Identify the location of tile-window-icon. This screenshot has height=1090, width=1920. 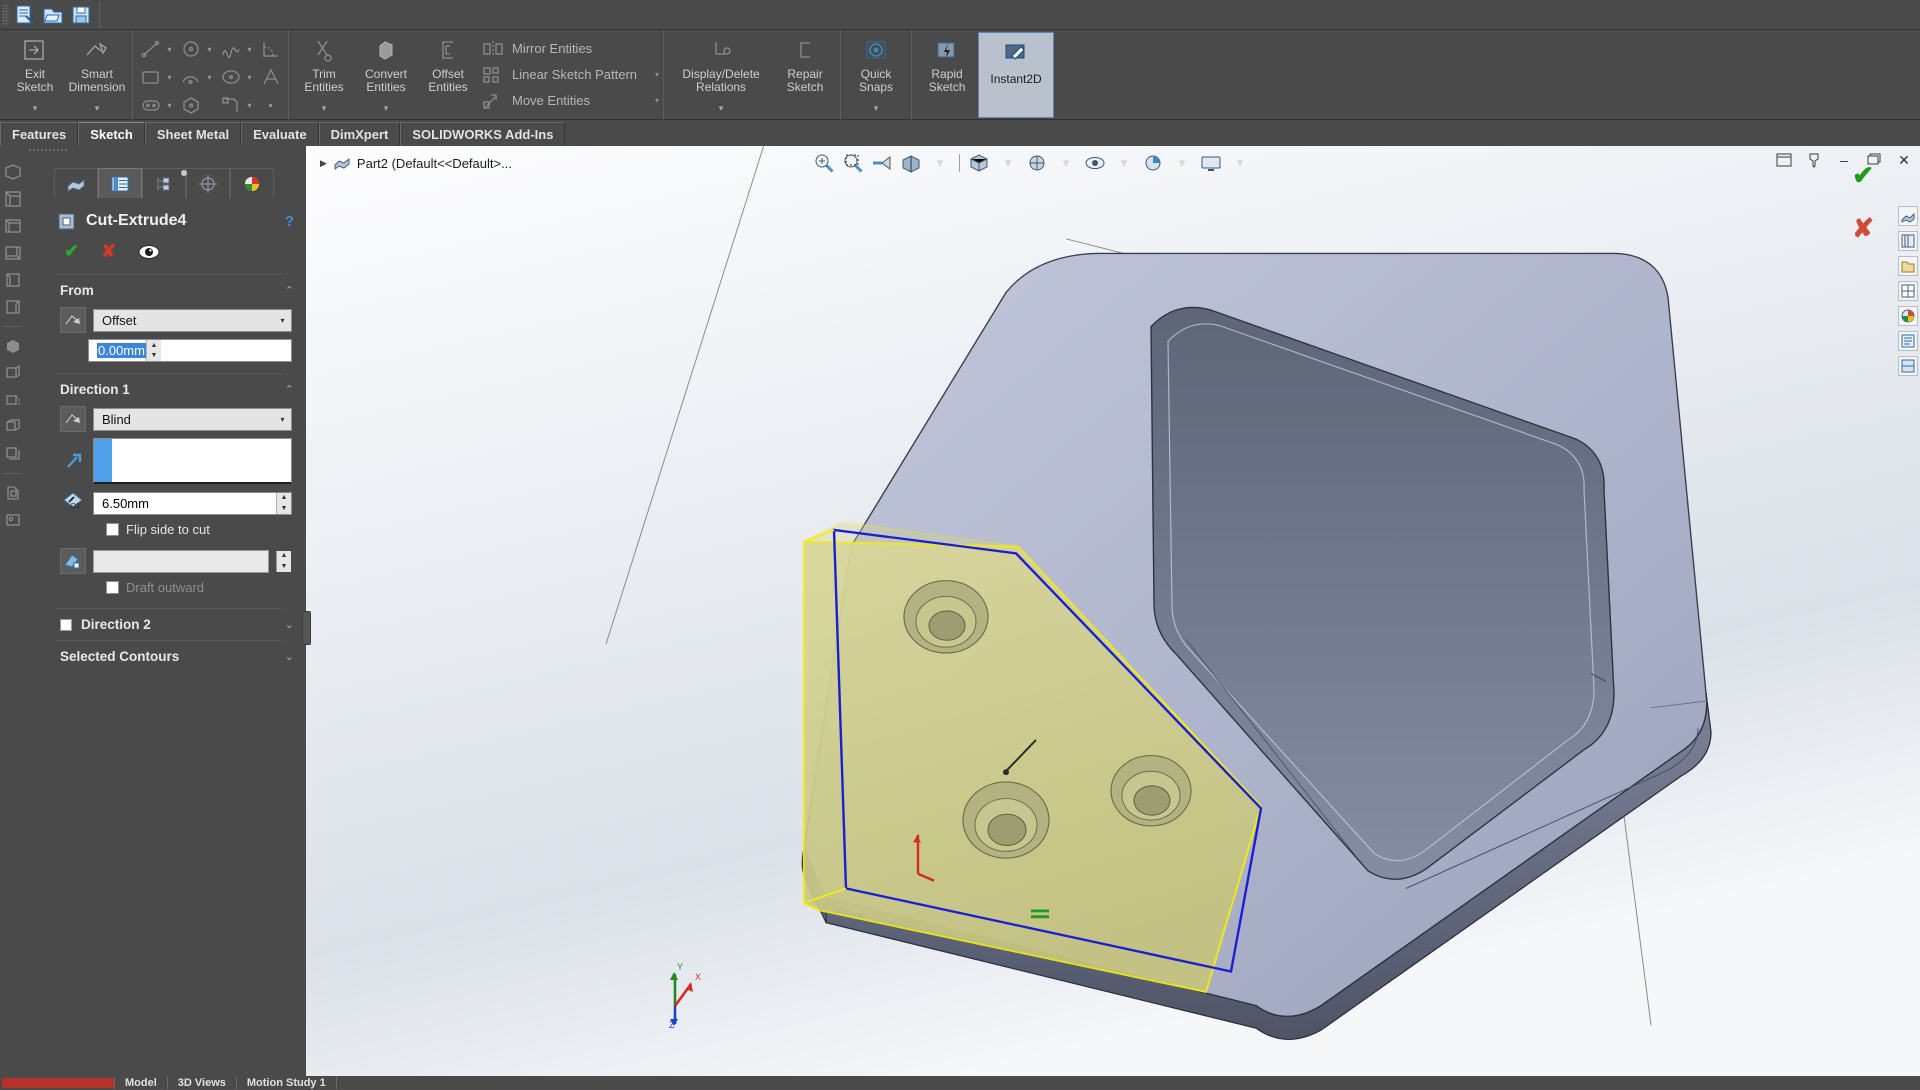
(1784, 160).